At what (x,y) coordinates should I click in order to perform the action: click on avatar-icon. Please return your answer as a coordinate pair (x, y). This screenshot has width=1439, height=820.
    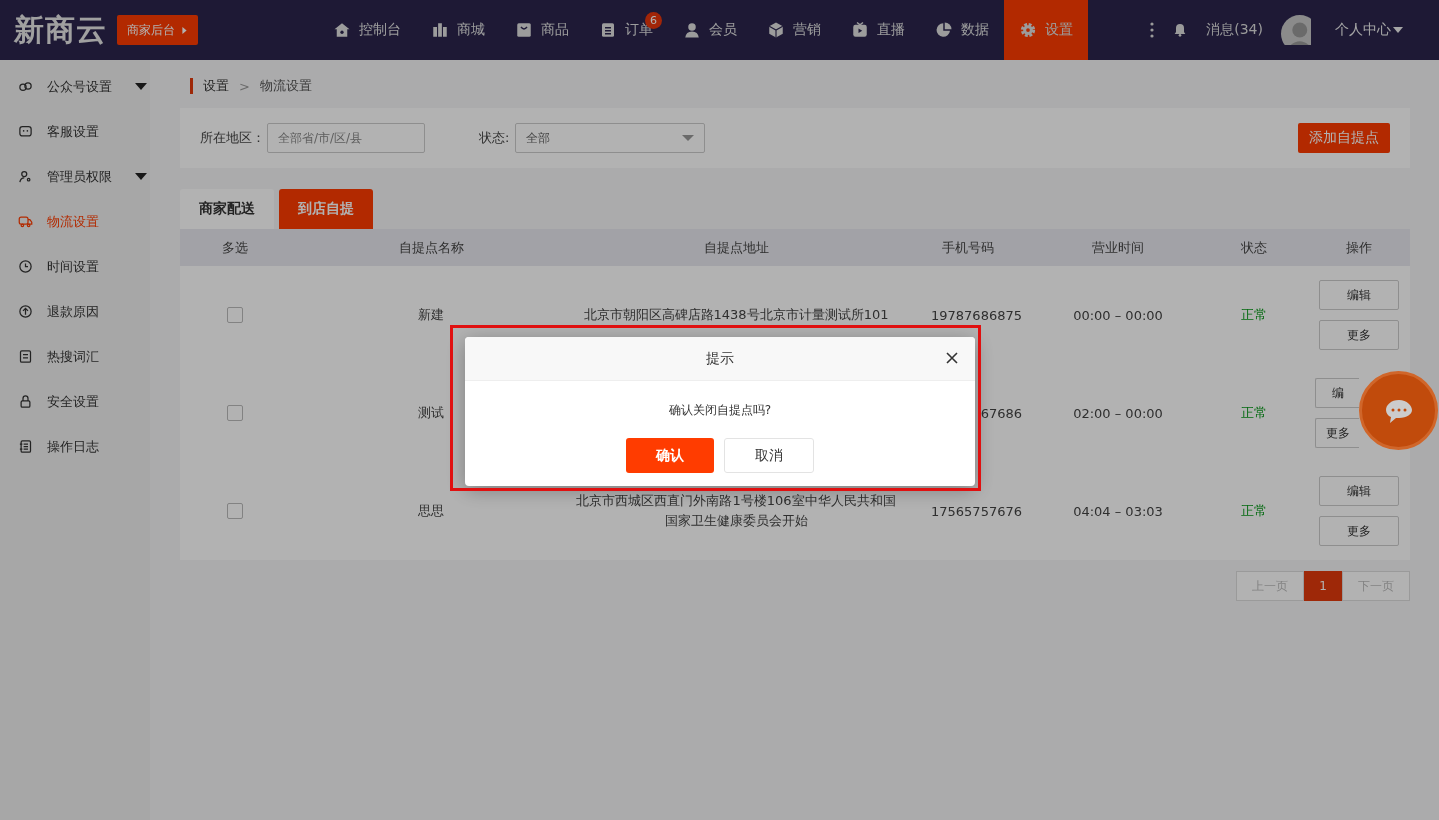
    Looking at the image, I should click on (1296, 30).